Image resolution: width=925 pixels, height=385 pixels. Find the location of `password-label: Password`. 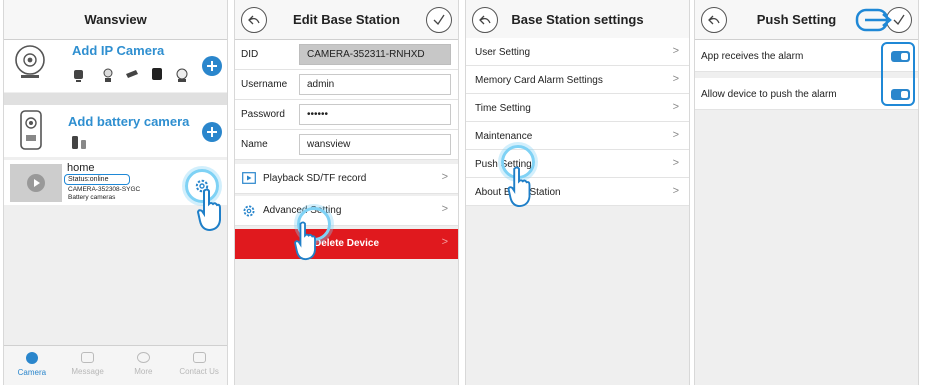

password-label: Password is located at coordinates (263, 114).